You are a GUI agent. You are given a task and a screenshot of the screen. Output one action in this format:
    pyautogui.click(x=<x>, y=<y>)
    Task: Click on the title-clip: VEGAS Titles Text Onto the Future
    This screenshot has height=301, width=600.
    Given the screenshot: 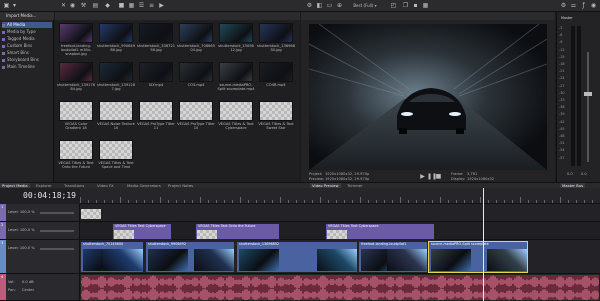 What is the action you would take?
    pyautogui.click(x=237, y=231)
    